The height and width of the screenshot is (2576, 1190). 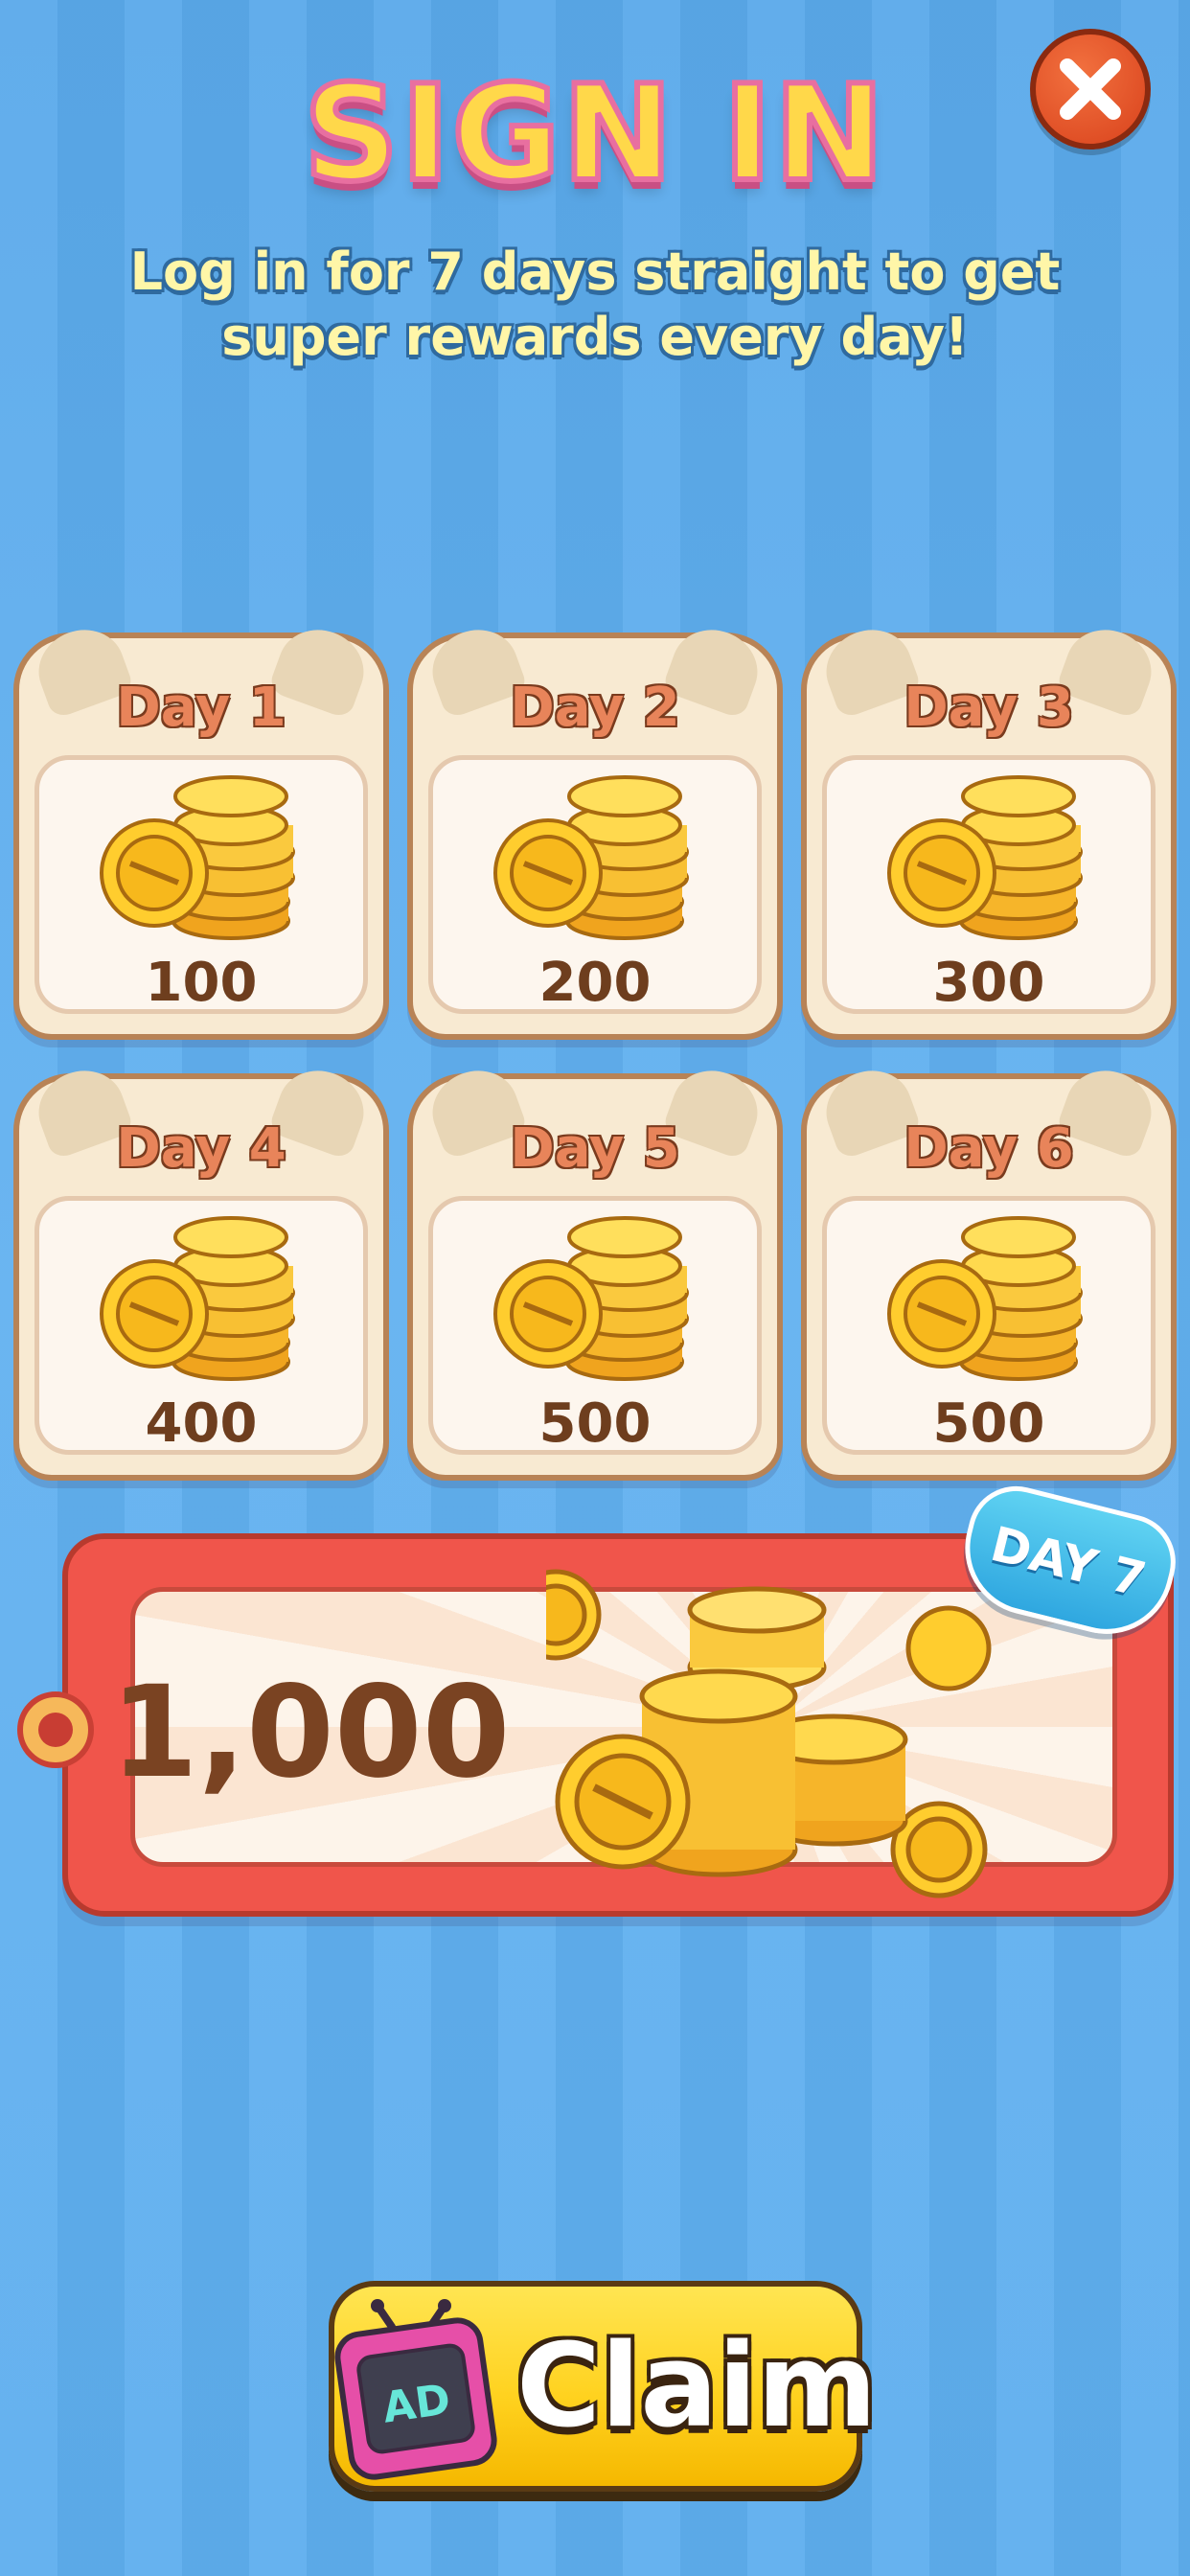 I want to click on reward-card-day-5: Day 5 500, so click(x=595, y=1270).